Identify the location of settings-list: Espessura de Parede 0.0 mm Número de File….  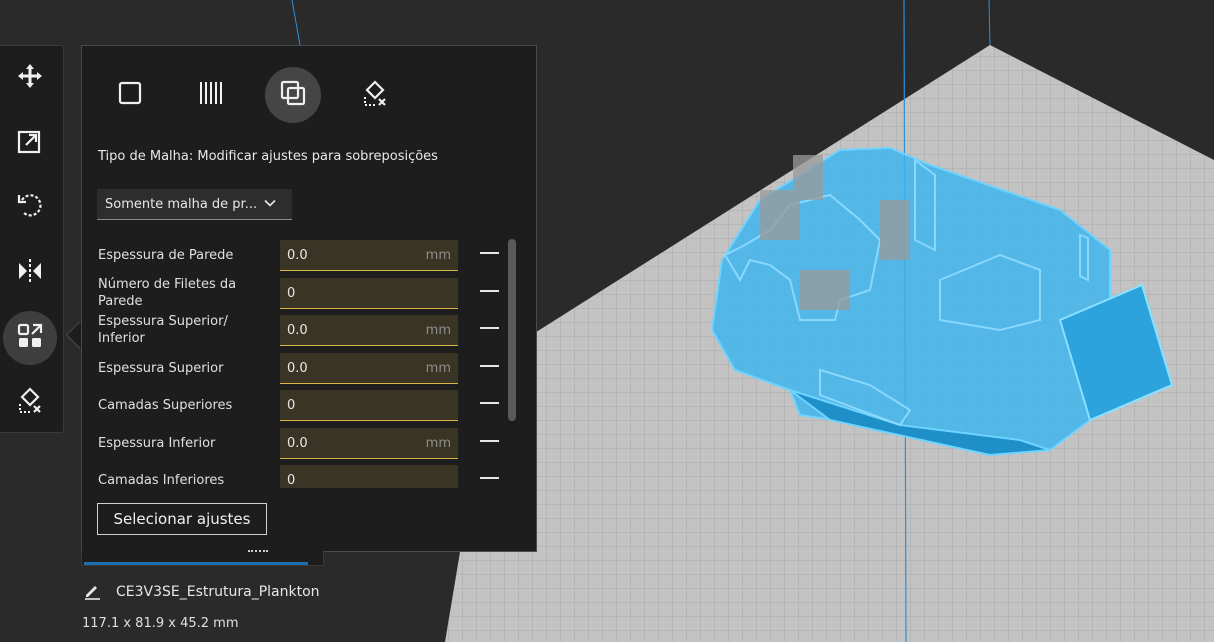
(300, 363).